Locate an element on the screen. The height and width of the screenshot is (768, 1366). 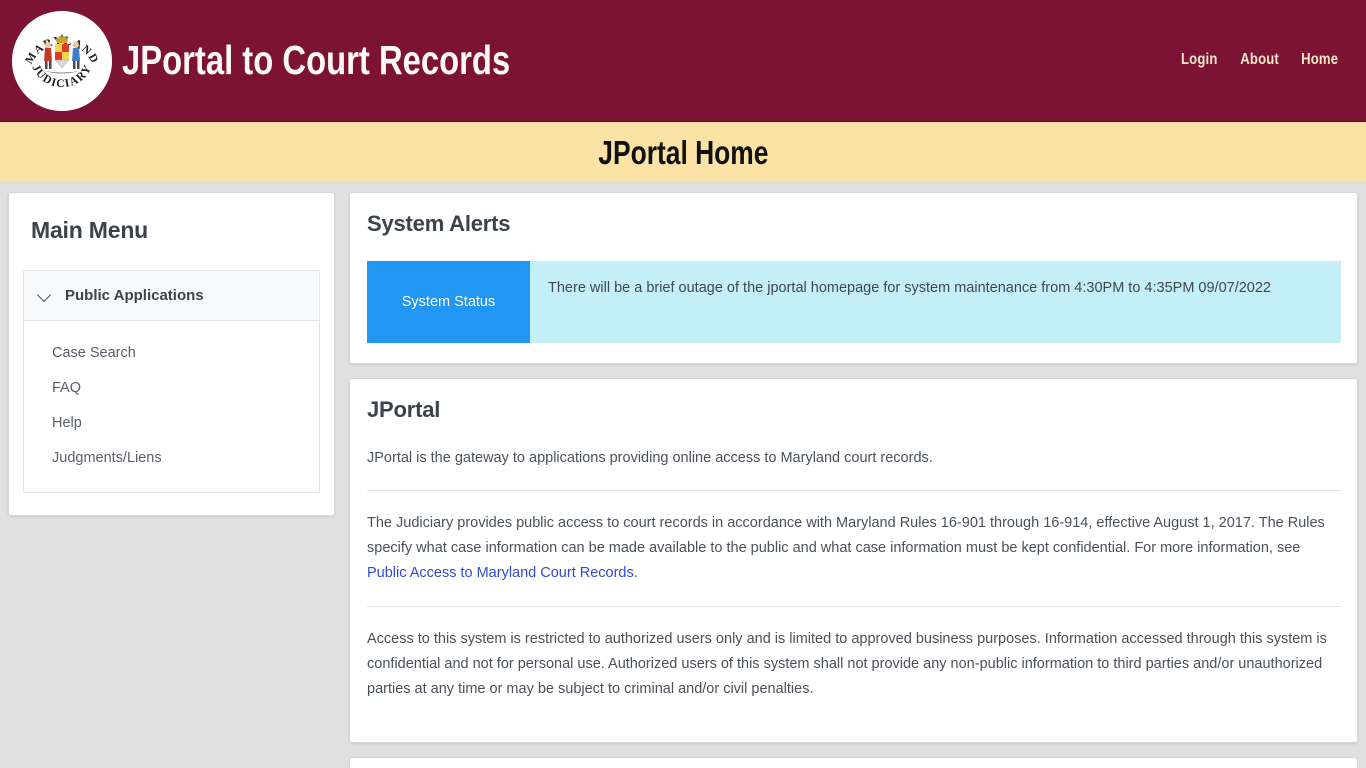
logo-wrap: MARYLAND JUDICIARY is located at coordinates (62, 60).